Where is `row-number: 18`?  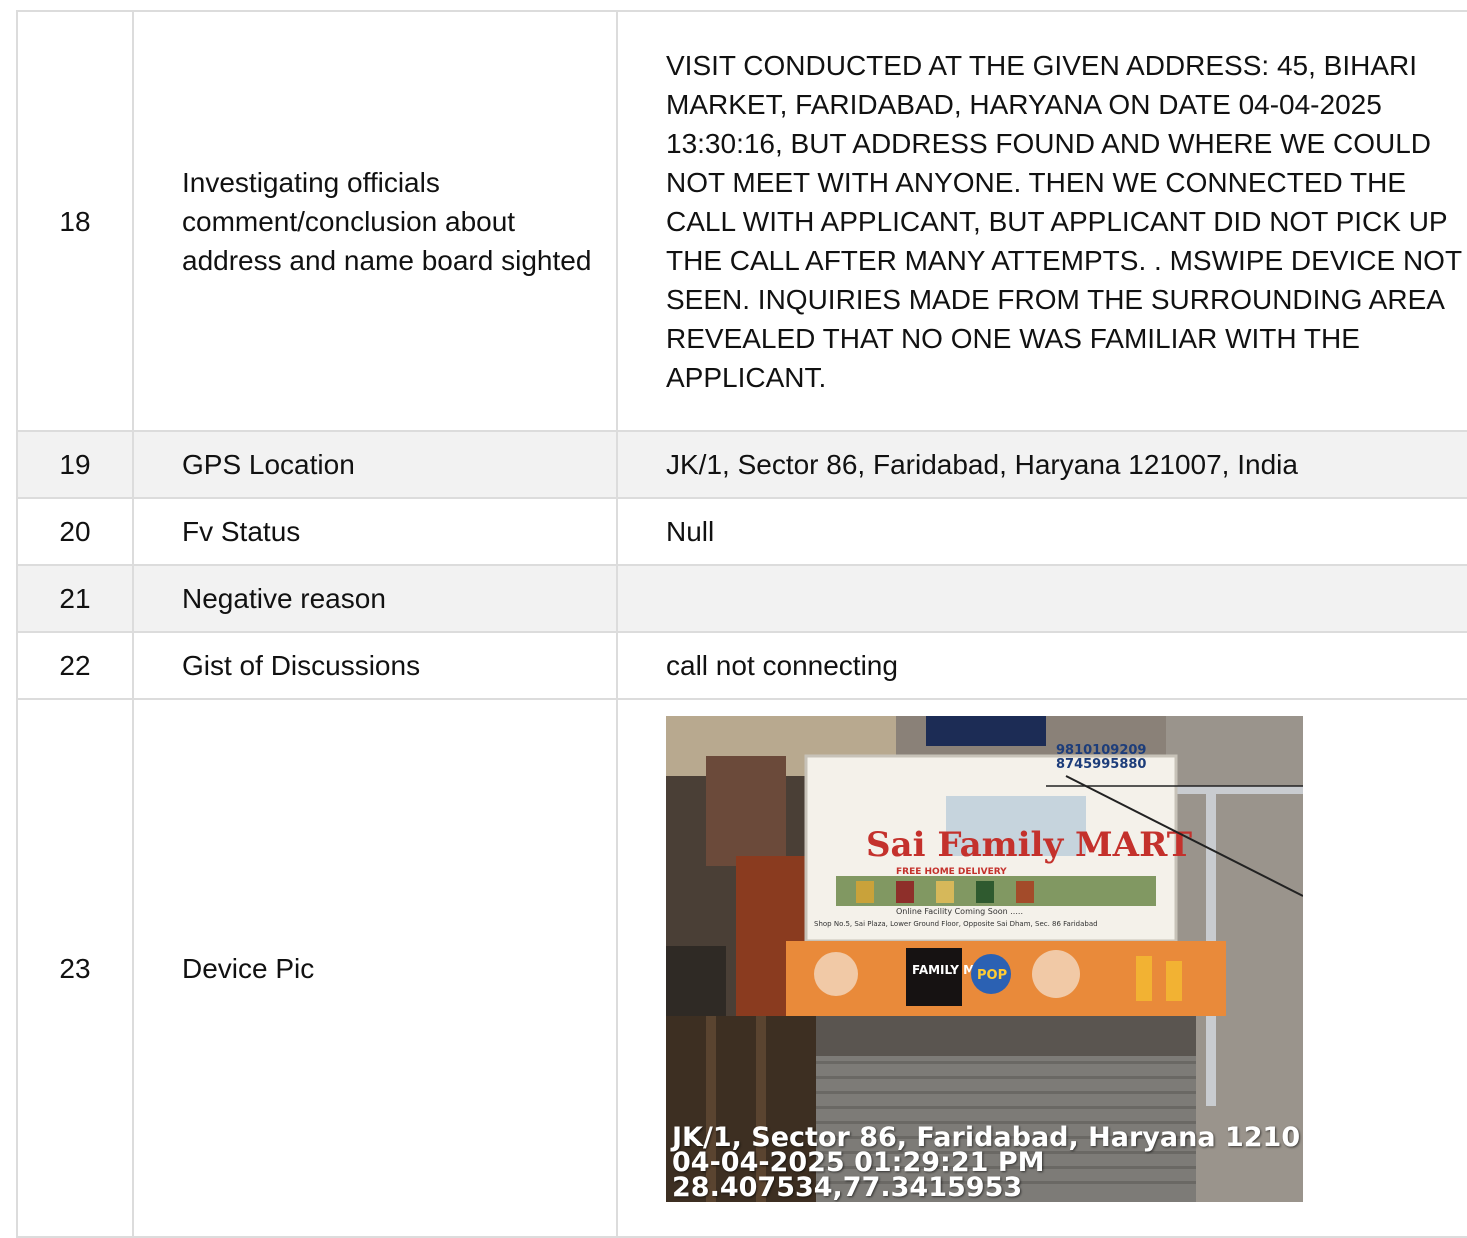 row-number: 18 is located at coordinates (75, 221).